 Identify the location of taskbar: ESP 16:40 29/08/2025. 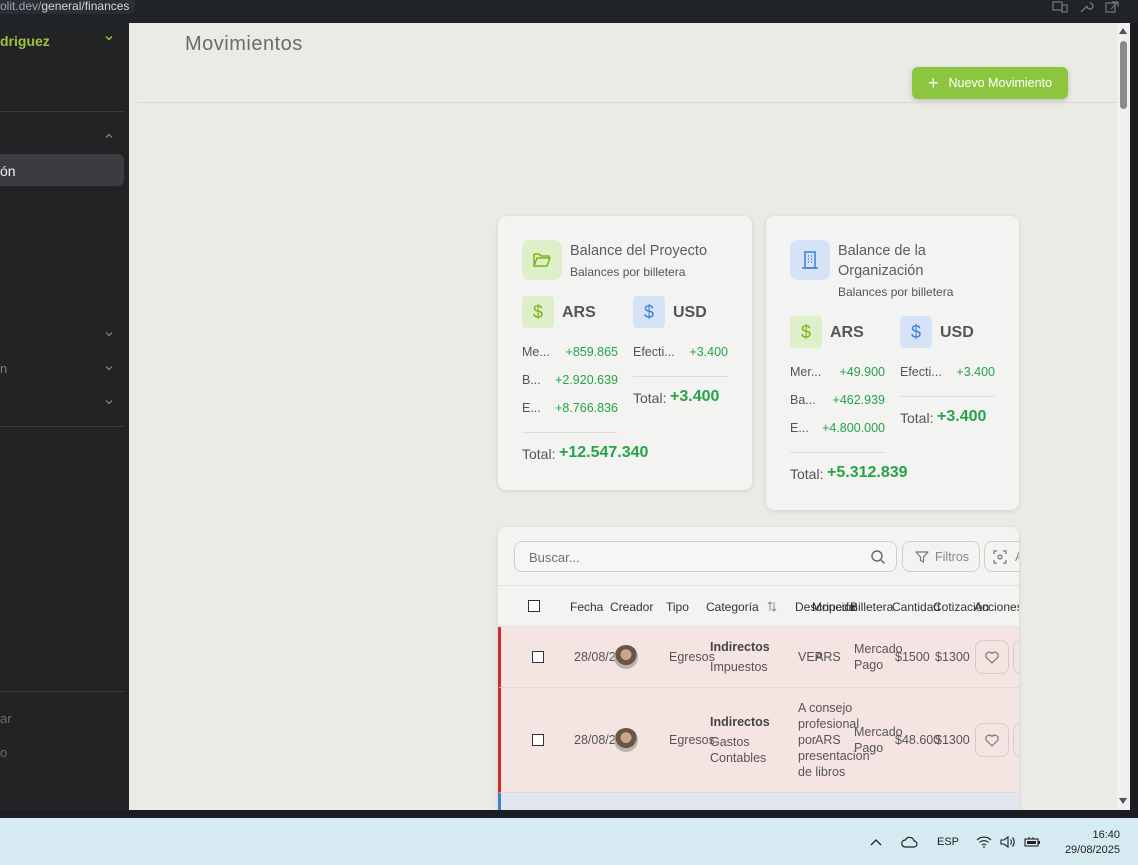
(569, 841).